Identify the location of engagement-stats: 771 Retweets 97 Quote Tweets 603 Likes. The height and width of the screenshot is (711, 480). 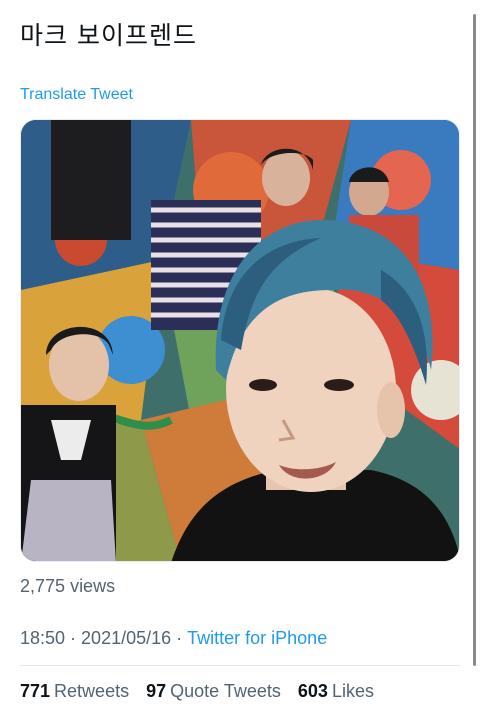
(203, 691).